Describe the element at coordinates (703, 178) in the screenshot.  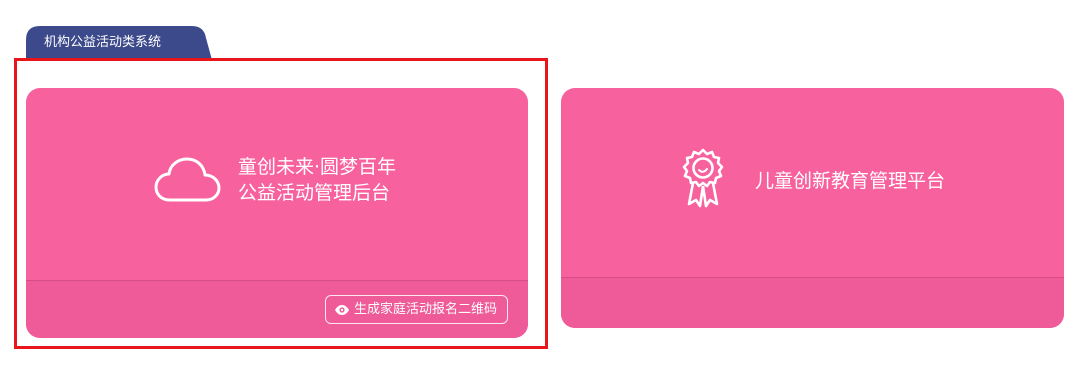
I see `award-badge-icon` at that location.